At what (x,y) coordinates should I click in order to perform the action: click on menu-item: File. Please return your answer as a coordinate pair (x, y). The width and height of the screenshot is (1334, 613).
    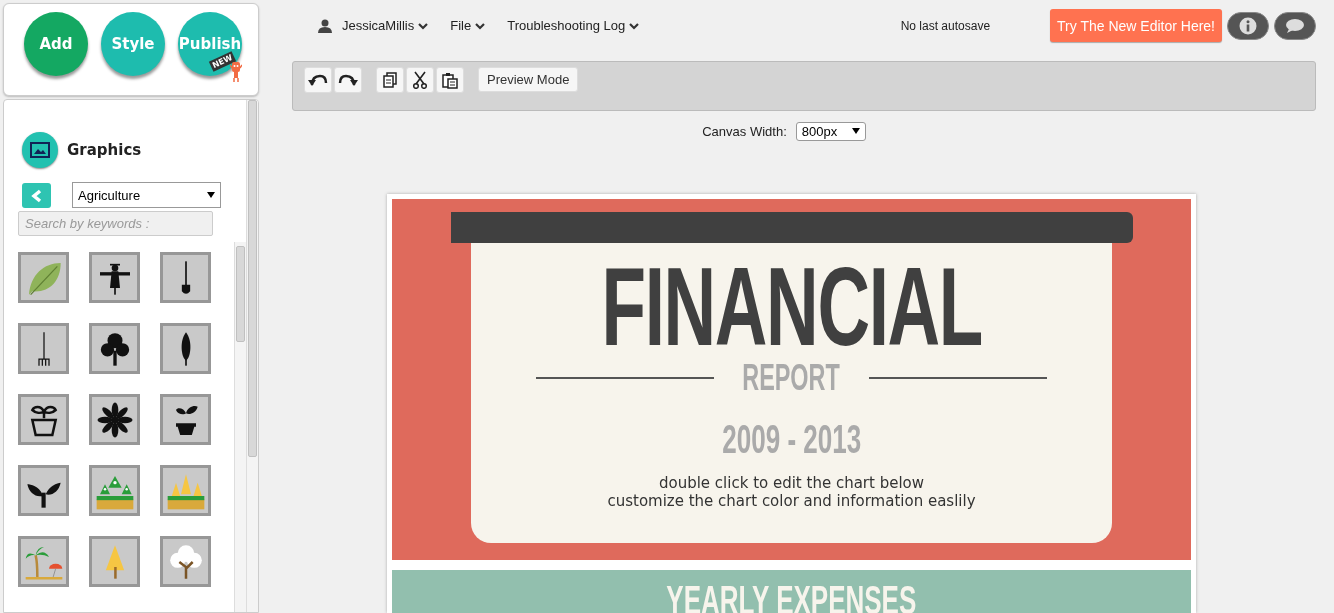
    Looking at the image, I should click on (468, 26).